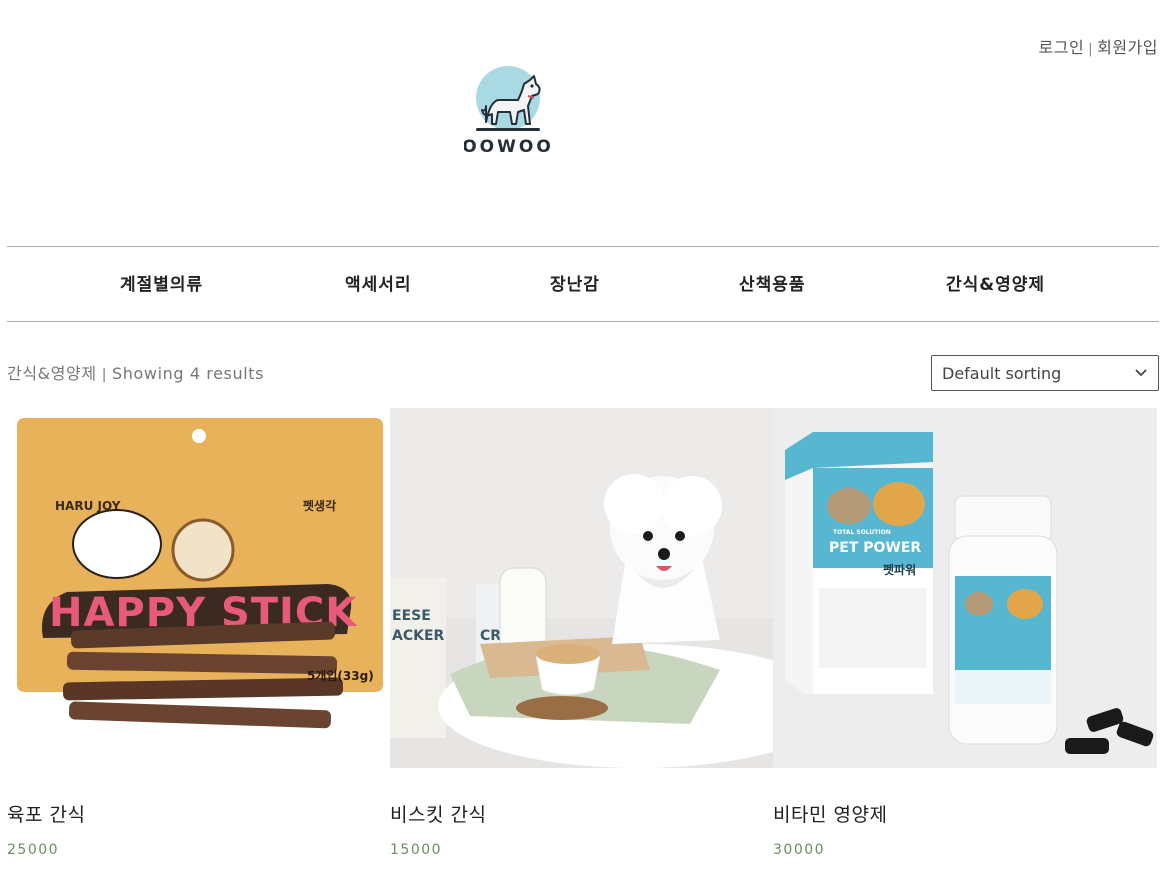 Image resolution: width=1172 pixels, height=888 pixels. I want to click on image-weight-text: 5개입(33g), so click(340, 676).